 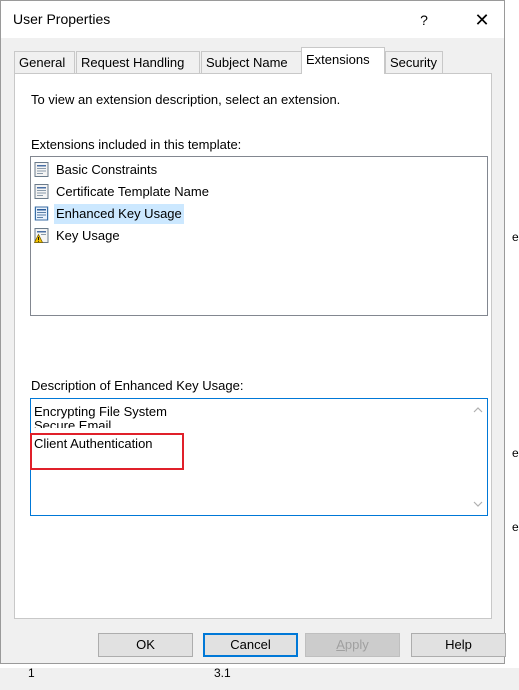 What do you see at coordinates (250, 645) in the screenshot?
I see `cancel-button: Cancel` at bounding box center [250, 645].